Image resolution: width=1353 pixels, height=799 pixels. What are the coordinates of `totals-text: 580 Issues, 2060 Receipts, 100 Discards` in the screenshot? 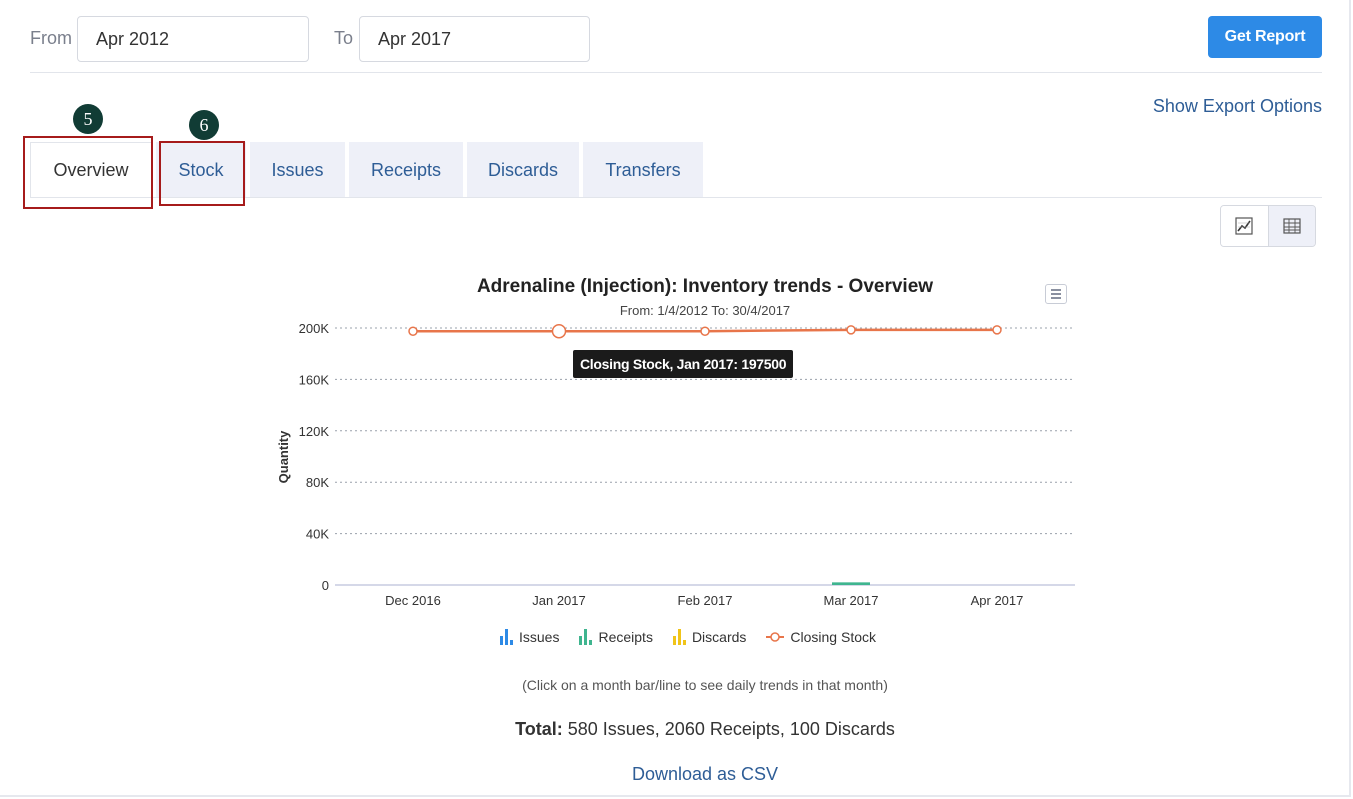 It's located at (731, 729).